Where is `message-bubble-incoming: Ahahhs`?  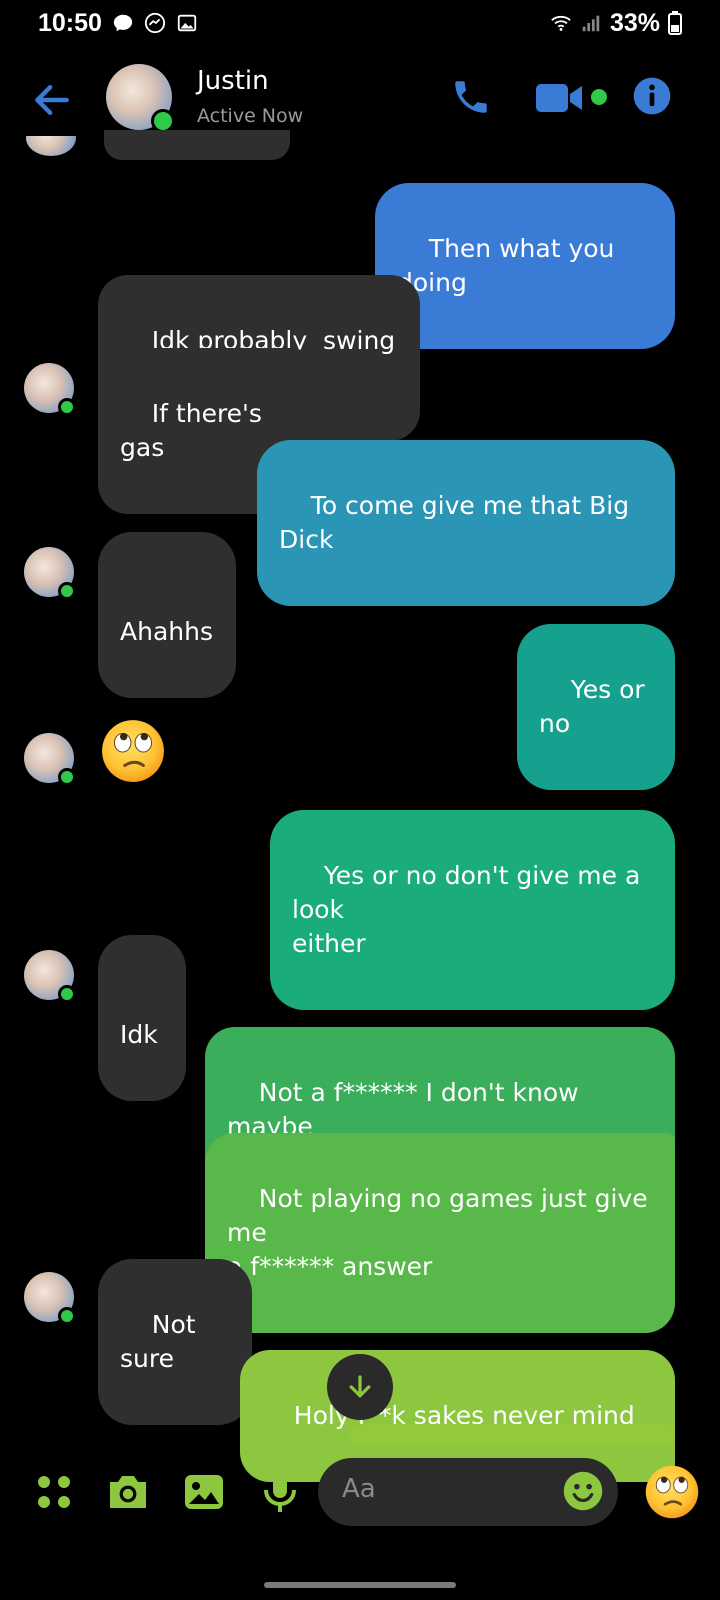 message-bubble-incoming: Ahahhs is located at coordinates (167, 615).